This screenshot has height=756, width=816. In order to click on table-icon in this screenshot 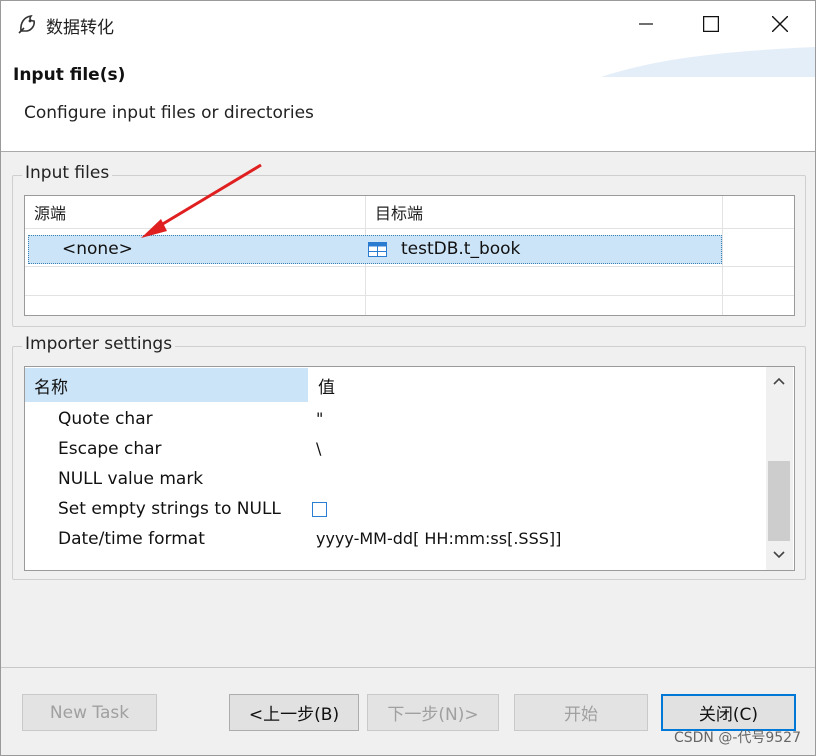, I will do `click(377, 251)`.